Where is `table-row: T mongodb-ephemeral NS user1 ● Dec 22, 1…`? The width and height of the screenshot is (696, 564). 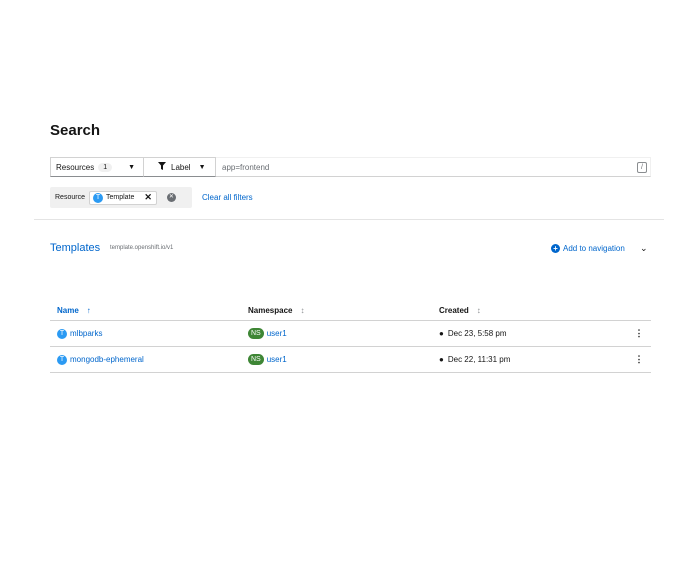 table-row: T mongodb-ephemeral NS user1 ● Dec 22, 1… is located at coordinates (350, 360).